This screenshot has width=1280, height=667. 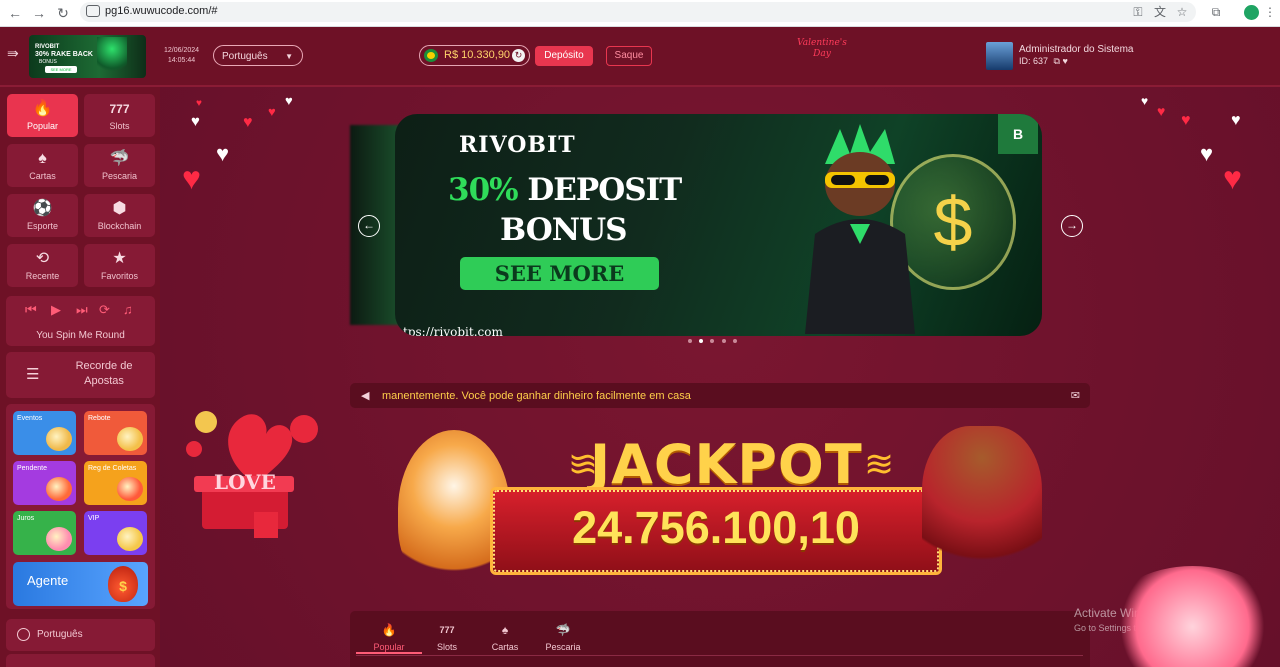 What do you see at coordinates (369, 226) in the screenshot?
I see `carousel-prev-button: ←` at bounding box center [369, 226].